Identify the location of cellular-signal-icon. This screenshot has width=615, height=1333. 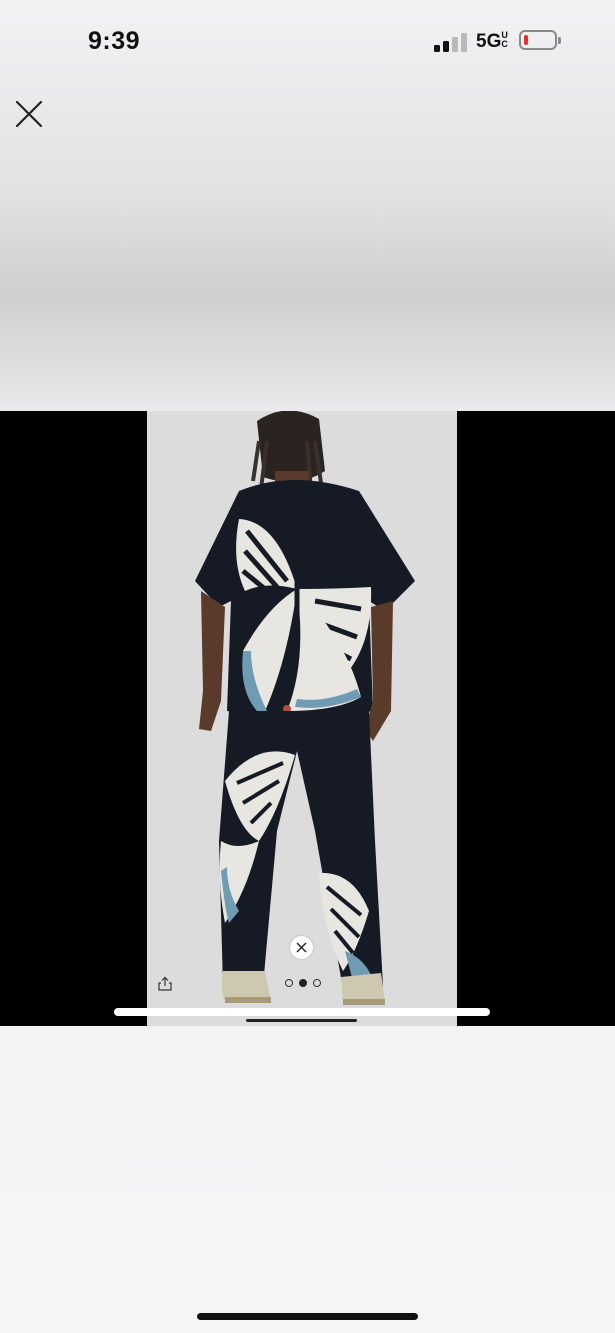
(450, 42).